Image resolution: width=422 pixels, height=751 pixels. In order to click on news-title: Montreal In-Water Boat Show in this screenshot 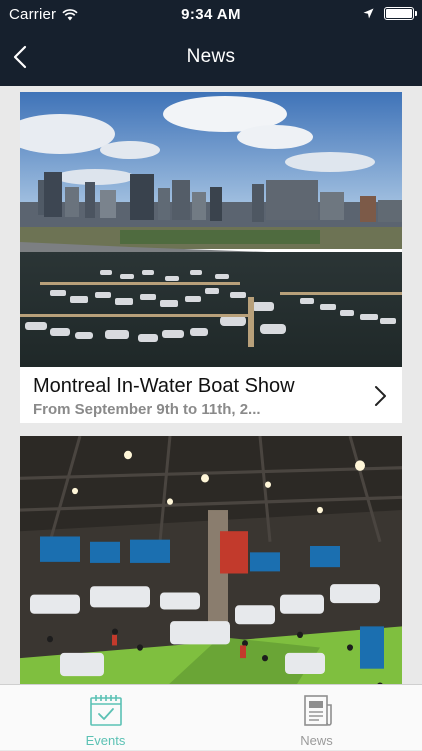, I will do `click(164, 386)`.